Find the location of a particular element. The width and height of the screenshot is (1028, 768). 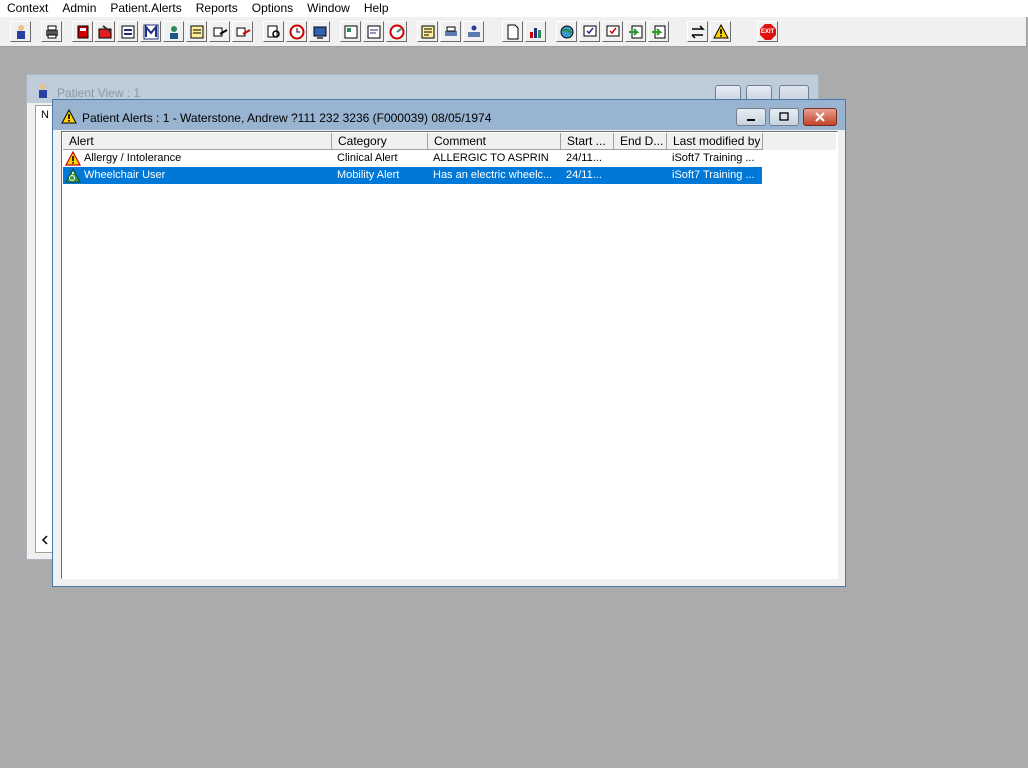

folder-edit-button is located at coordinates (104, 31).